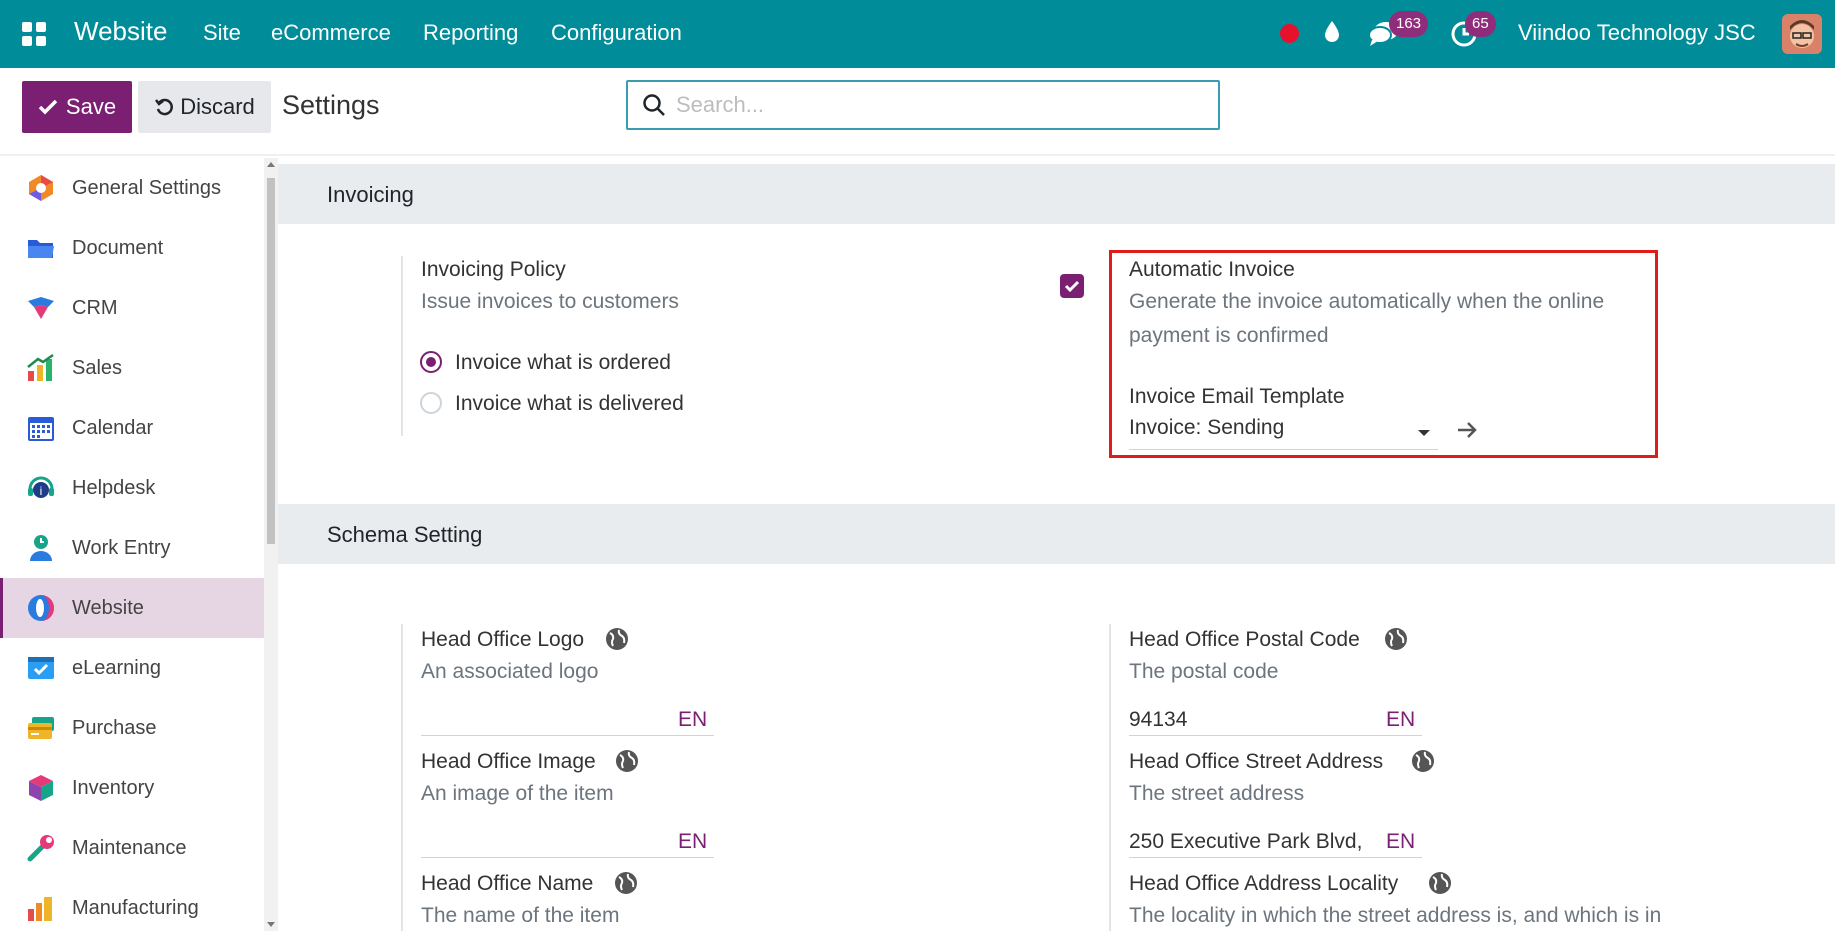 The width and height of the screenshot is (1835, 931). Describe the element at coordinates (271, 924) in the screenshot. I see `scroll-down-arrow-icon` at that location.